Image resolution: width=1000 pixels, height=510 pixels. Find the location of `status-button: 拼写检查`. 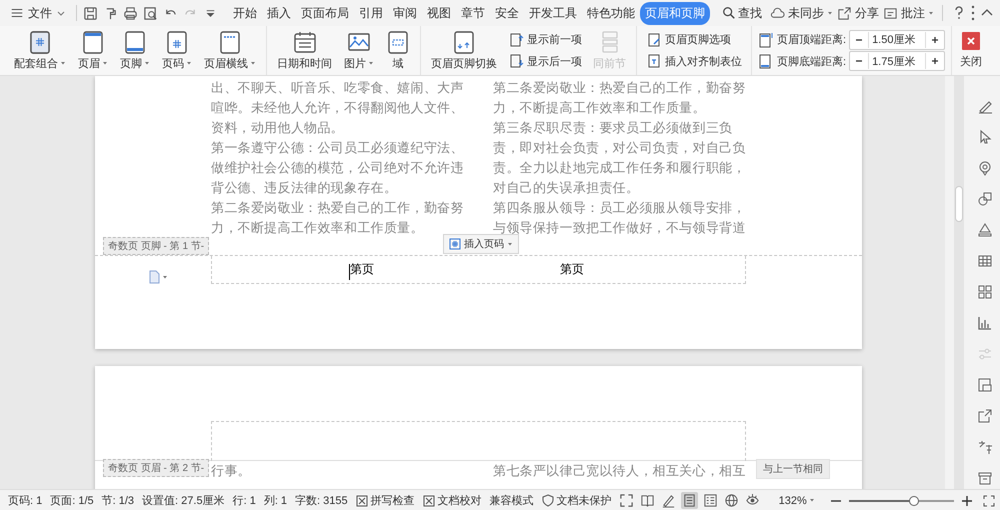

status-button: 拼写检查 is located at coordinates (385, 500).